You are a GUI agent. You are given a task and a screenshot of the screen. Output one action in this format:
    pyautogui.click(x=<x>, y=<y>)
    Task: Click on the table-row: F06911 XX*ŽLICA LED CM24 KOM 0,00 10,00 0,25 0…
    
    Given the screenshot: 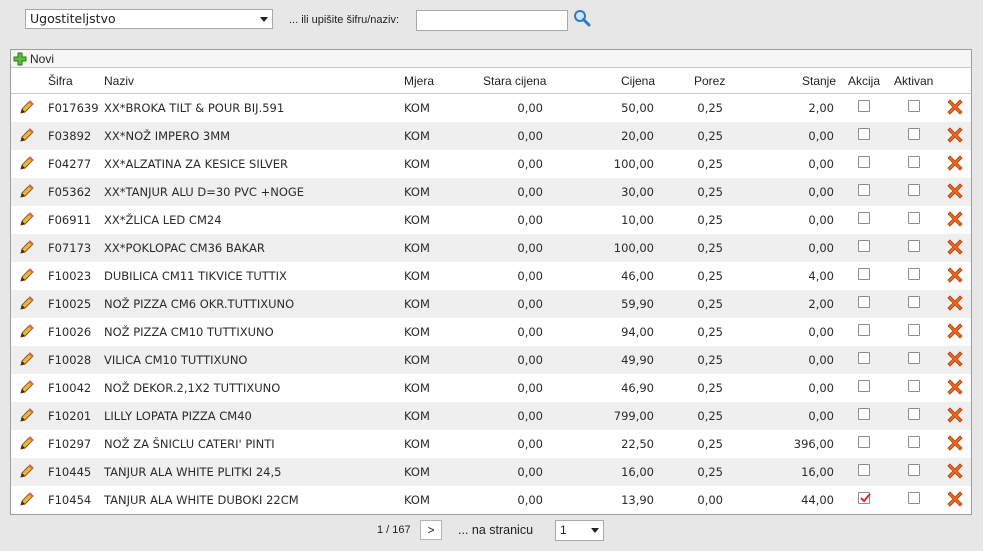 What is the action you would take?
    pyautogui.click(x=491, y=220)
    